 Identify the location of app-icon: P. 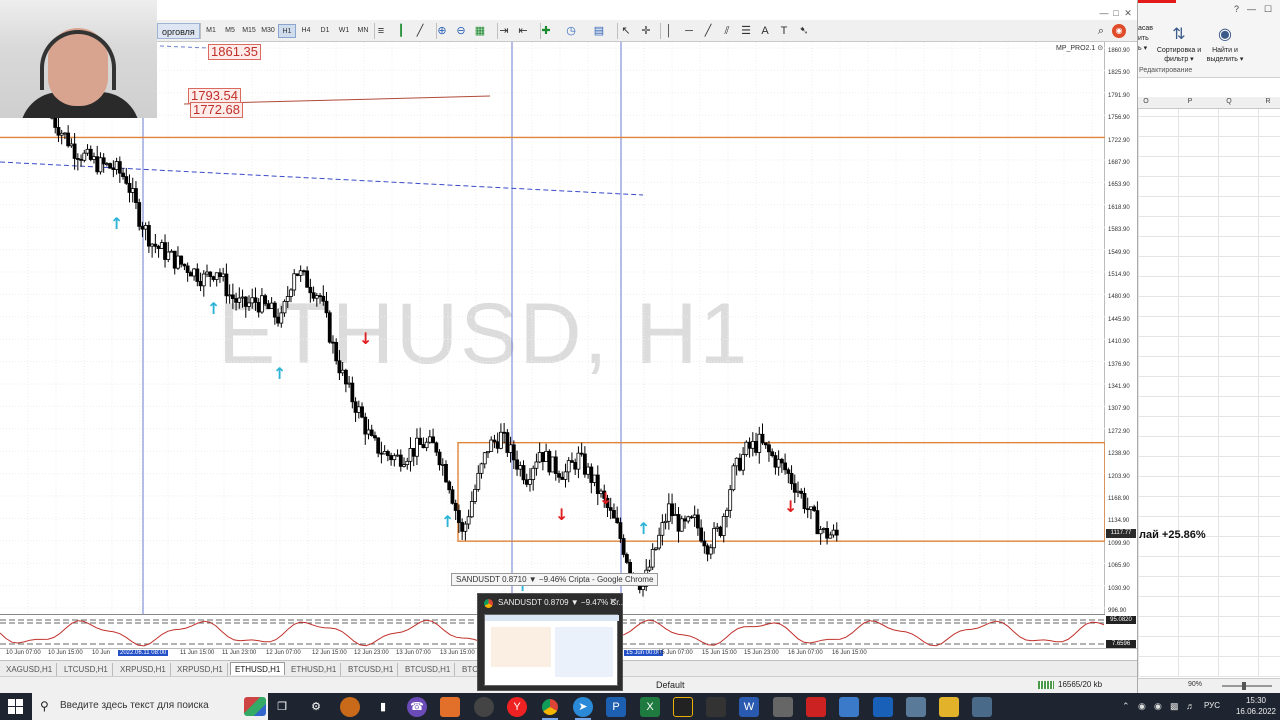
(616, 707).